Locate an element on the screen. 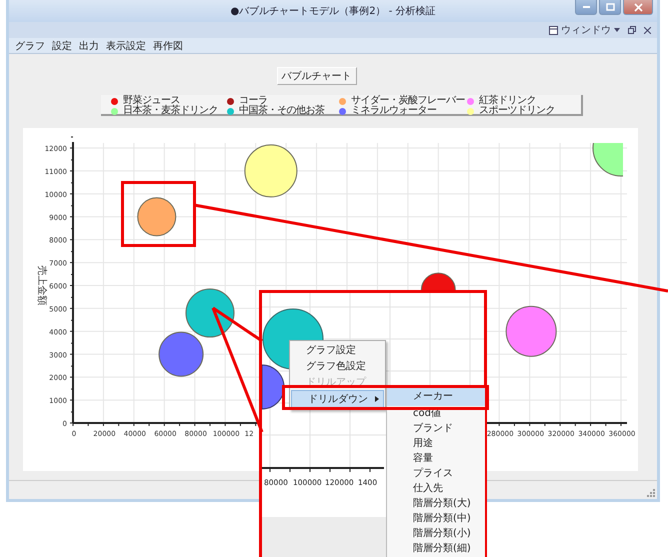 The width and height of the screenshot is (668, 557). minimize-button is located at coordinates (586, 7).